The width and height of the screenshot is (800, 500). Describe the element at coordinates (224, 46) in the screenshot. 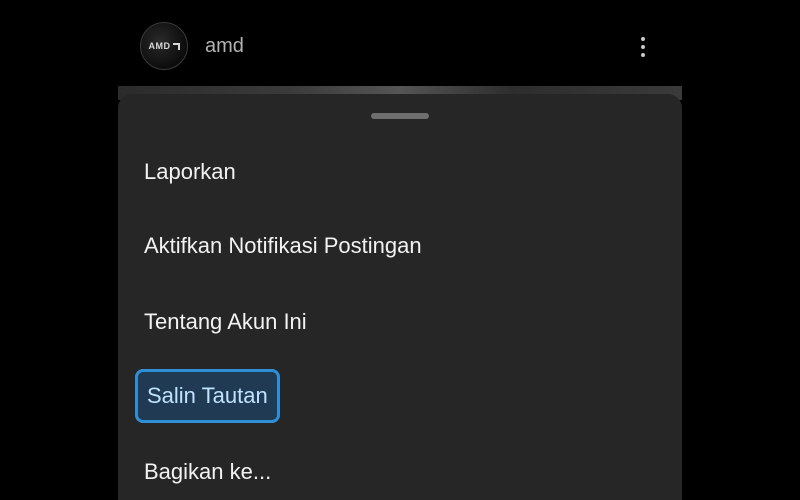

I see `username: amd` at that location.